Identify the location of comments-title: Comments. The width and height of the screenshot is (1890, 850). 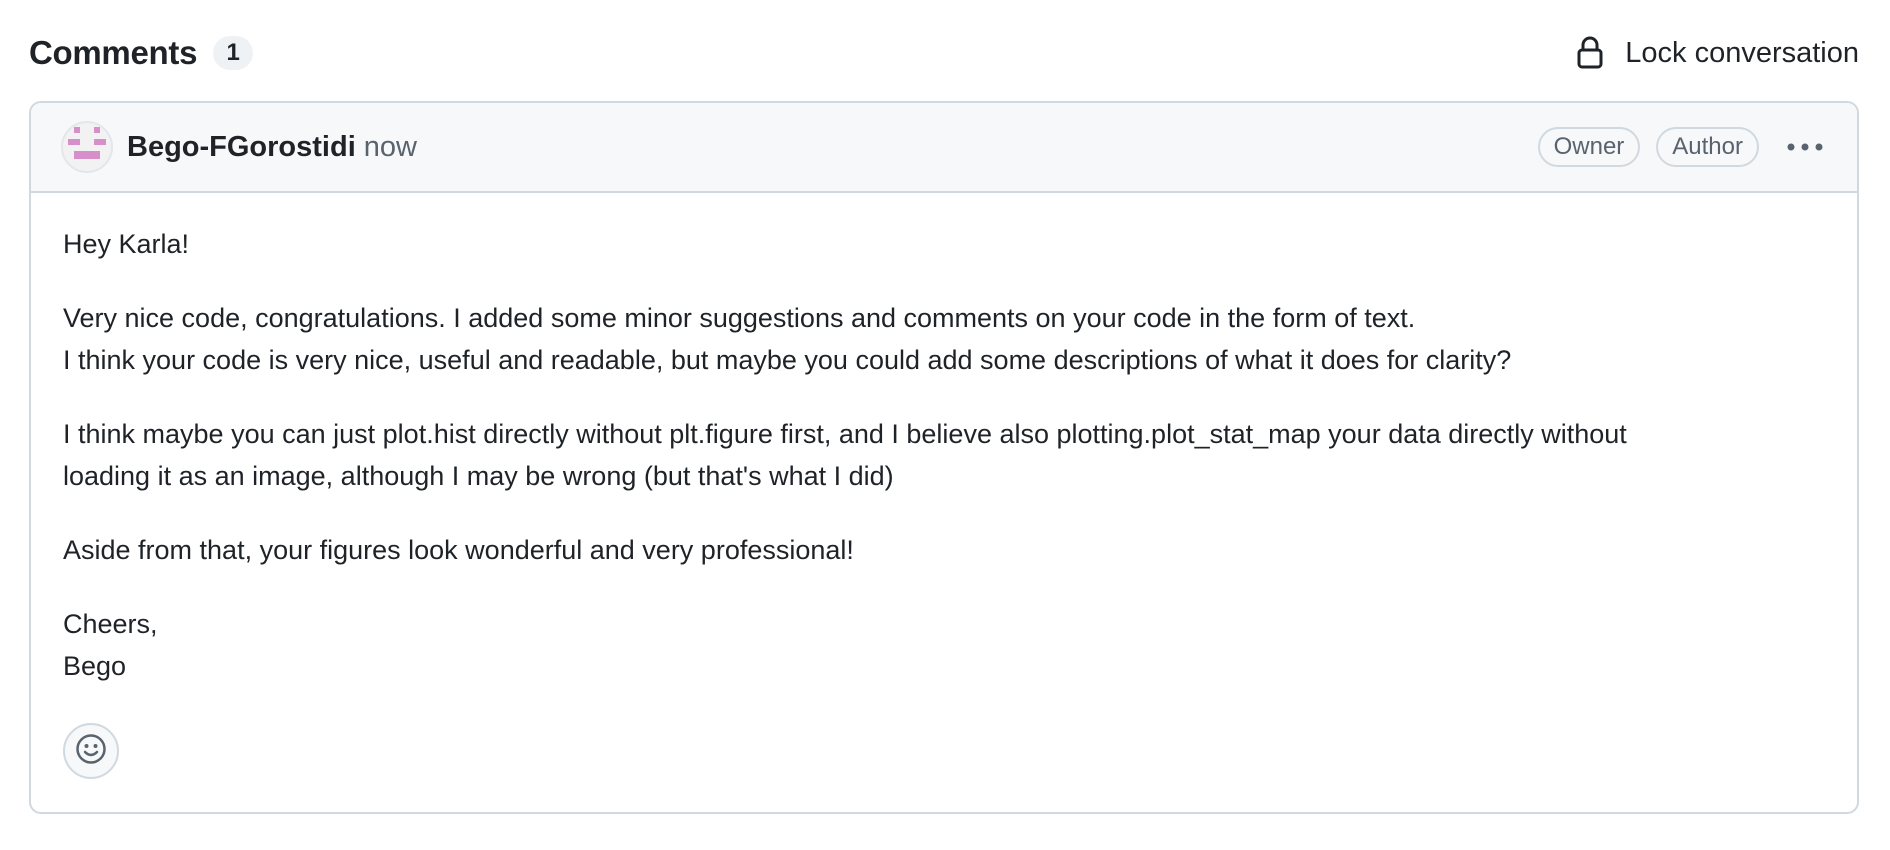
(113, 52).